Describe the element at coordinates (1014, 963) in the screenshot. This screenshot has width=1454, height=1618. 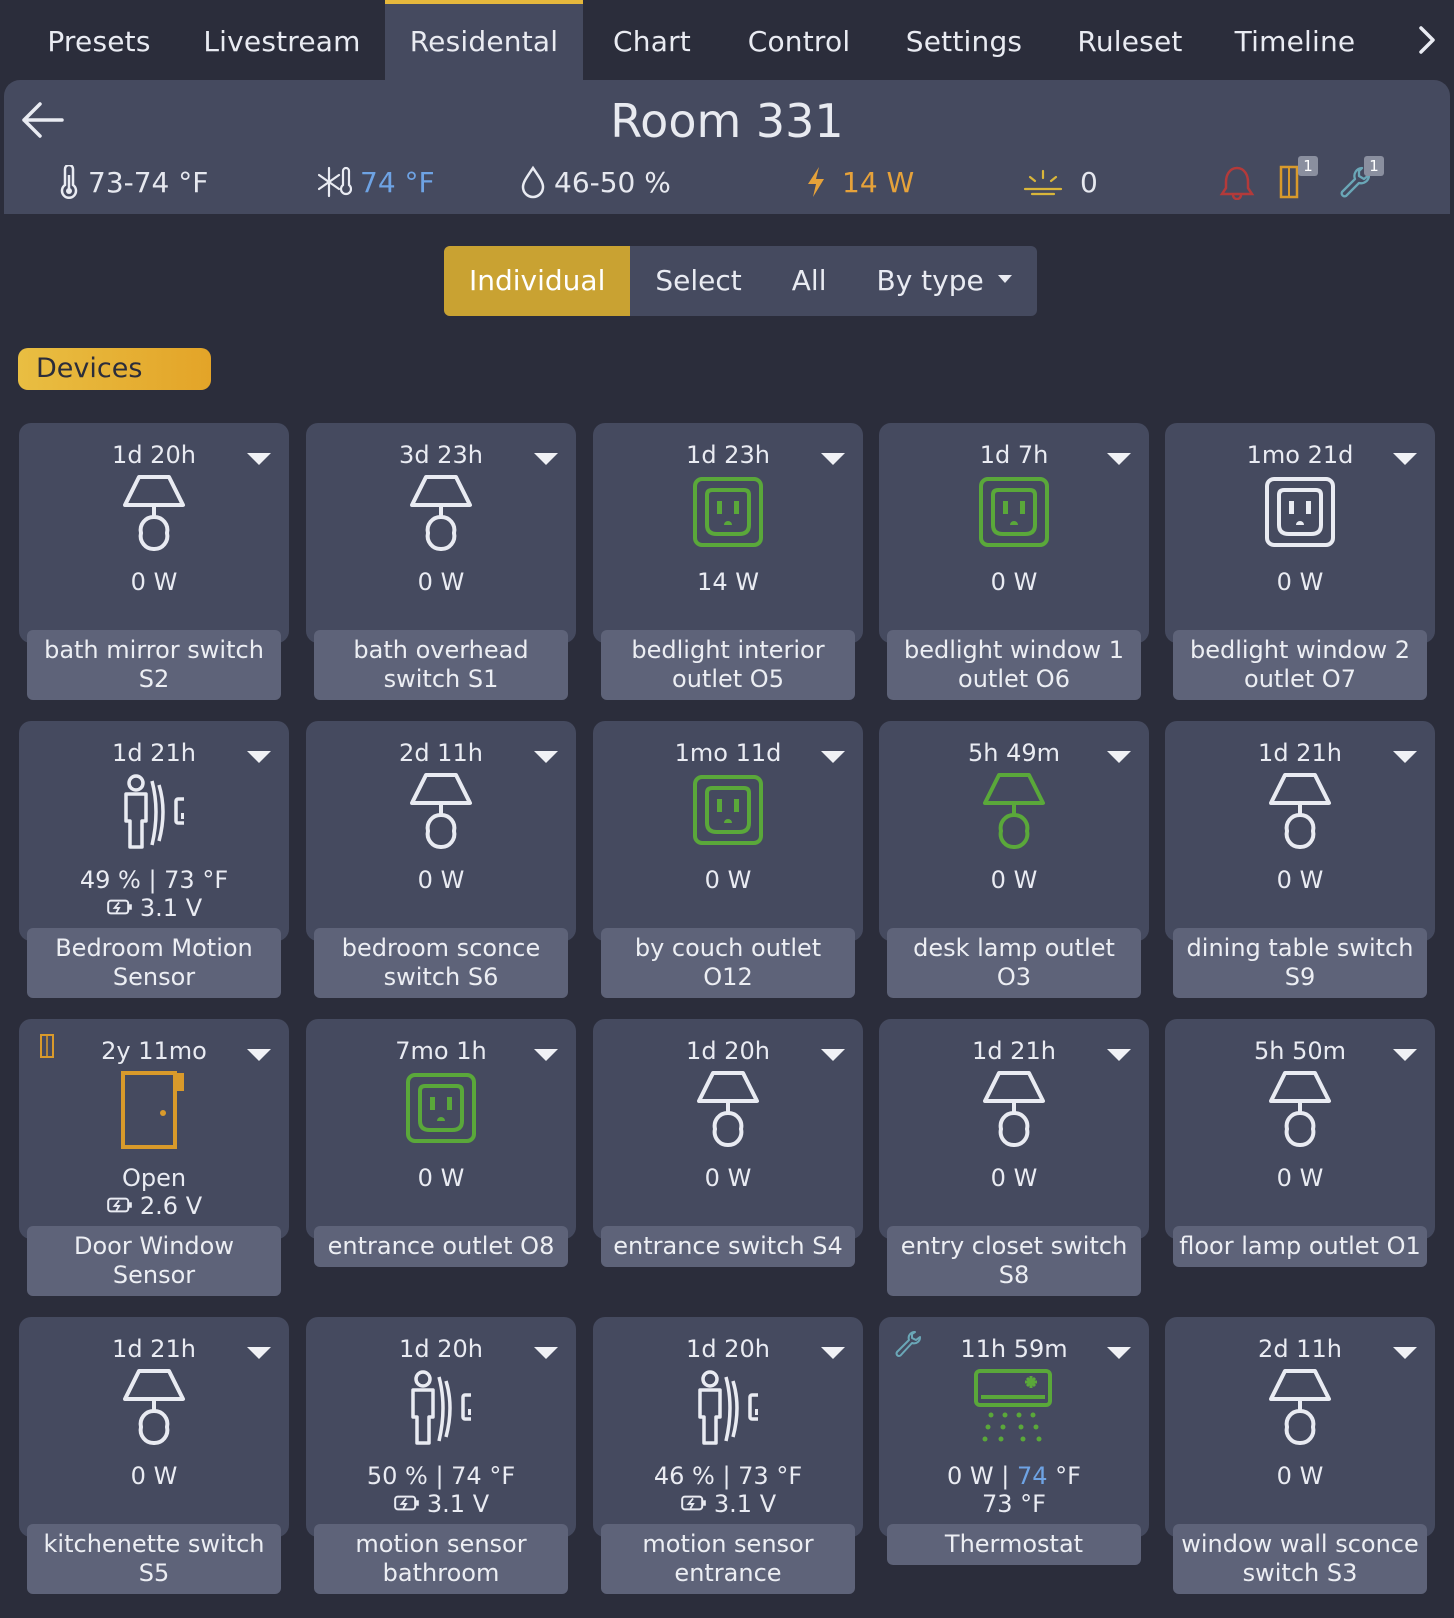
I see `device-name-label: desk lamp outlet O3` at that location.